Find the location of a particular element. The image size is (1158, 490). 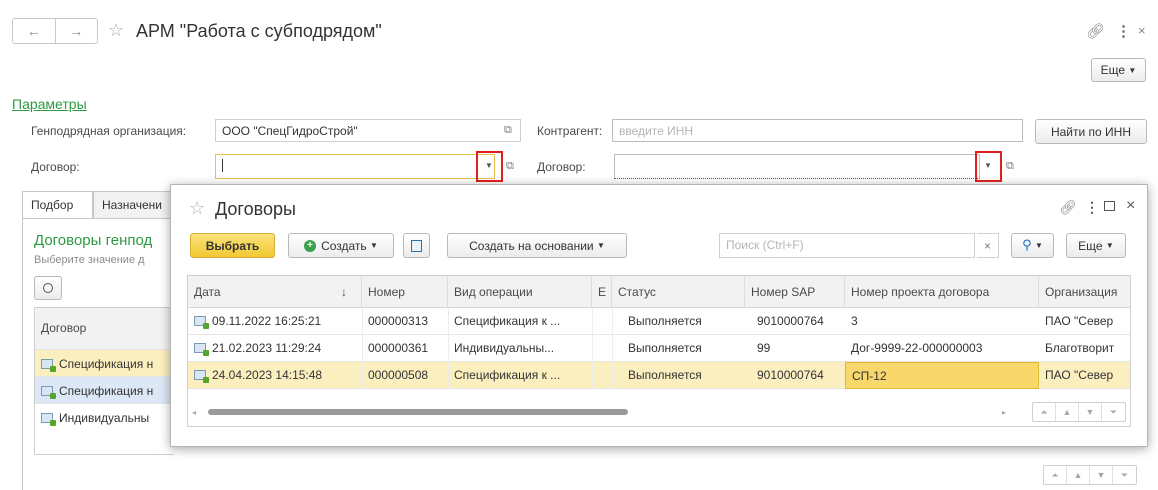

dialog-more-button: Еще ▼ is located at coordinates (1096, 245).